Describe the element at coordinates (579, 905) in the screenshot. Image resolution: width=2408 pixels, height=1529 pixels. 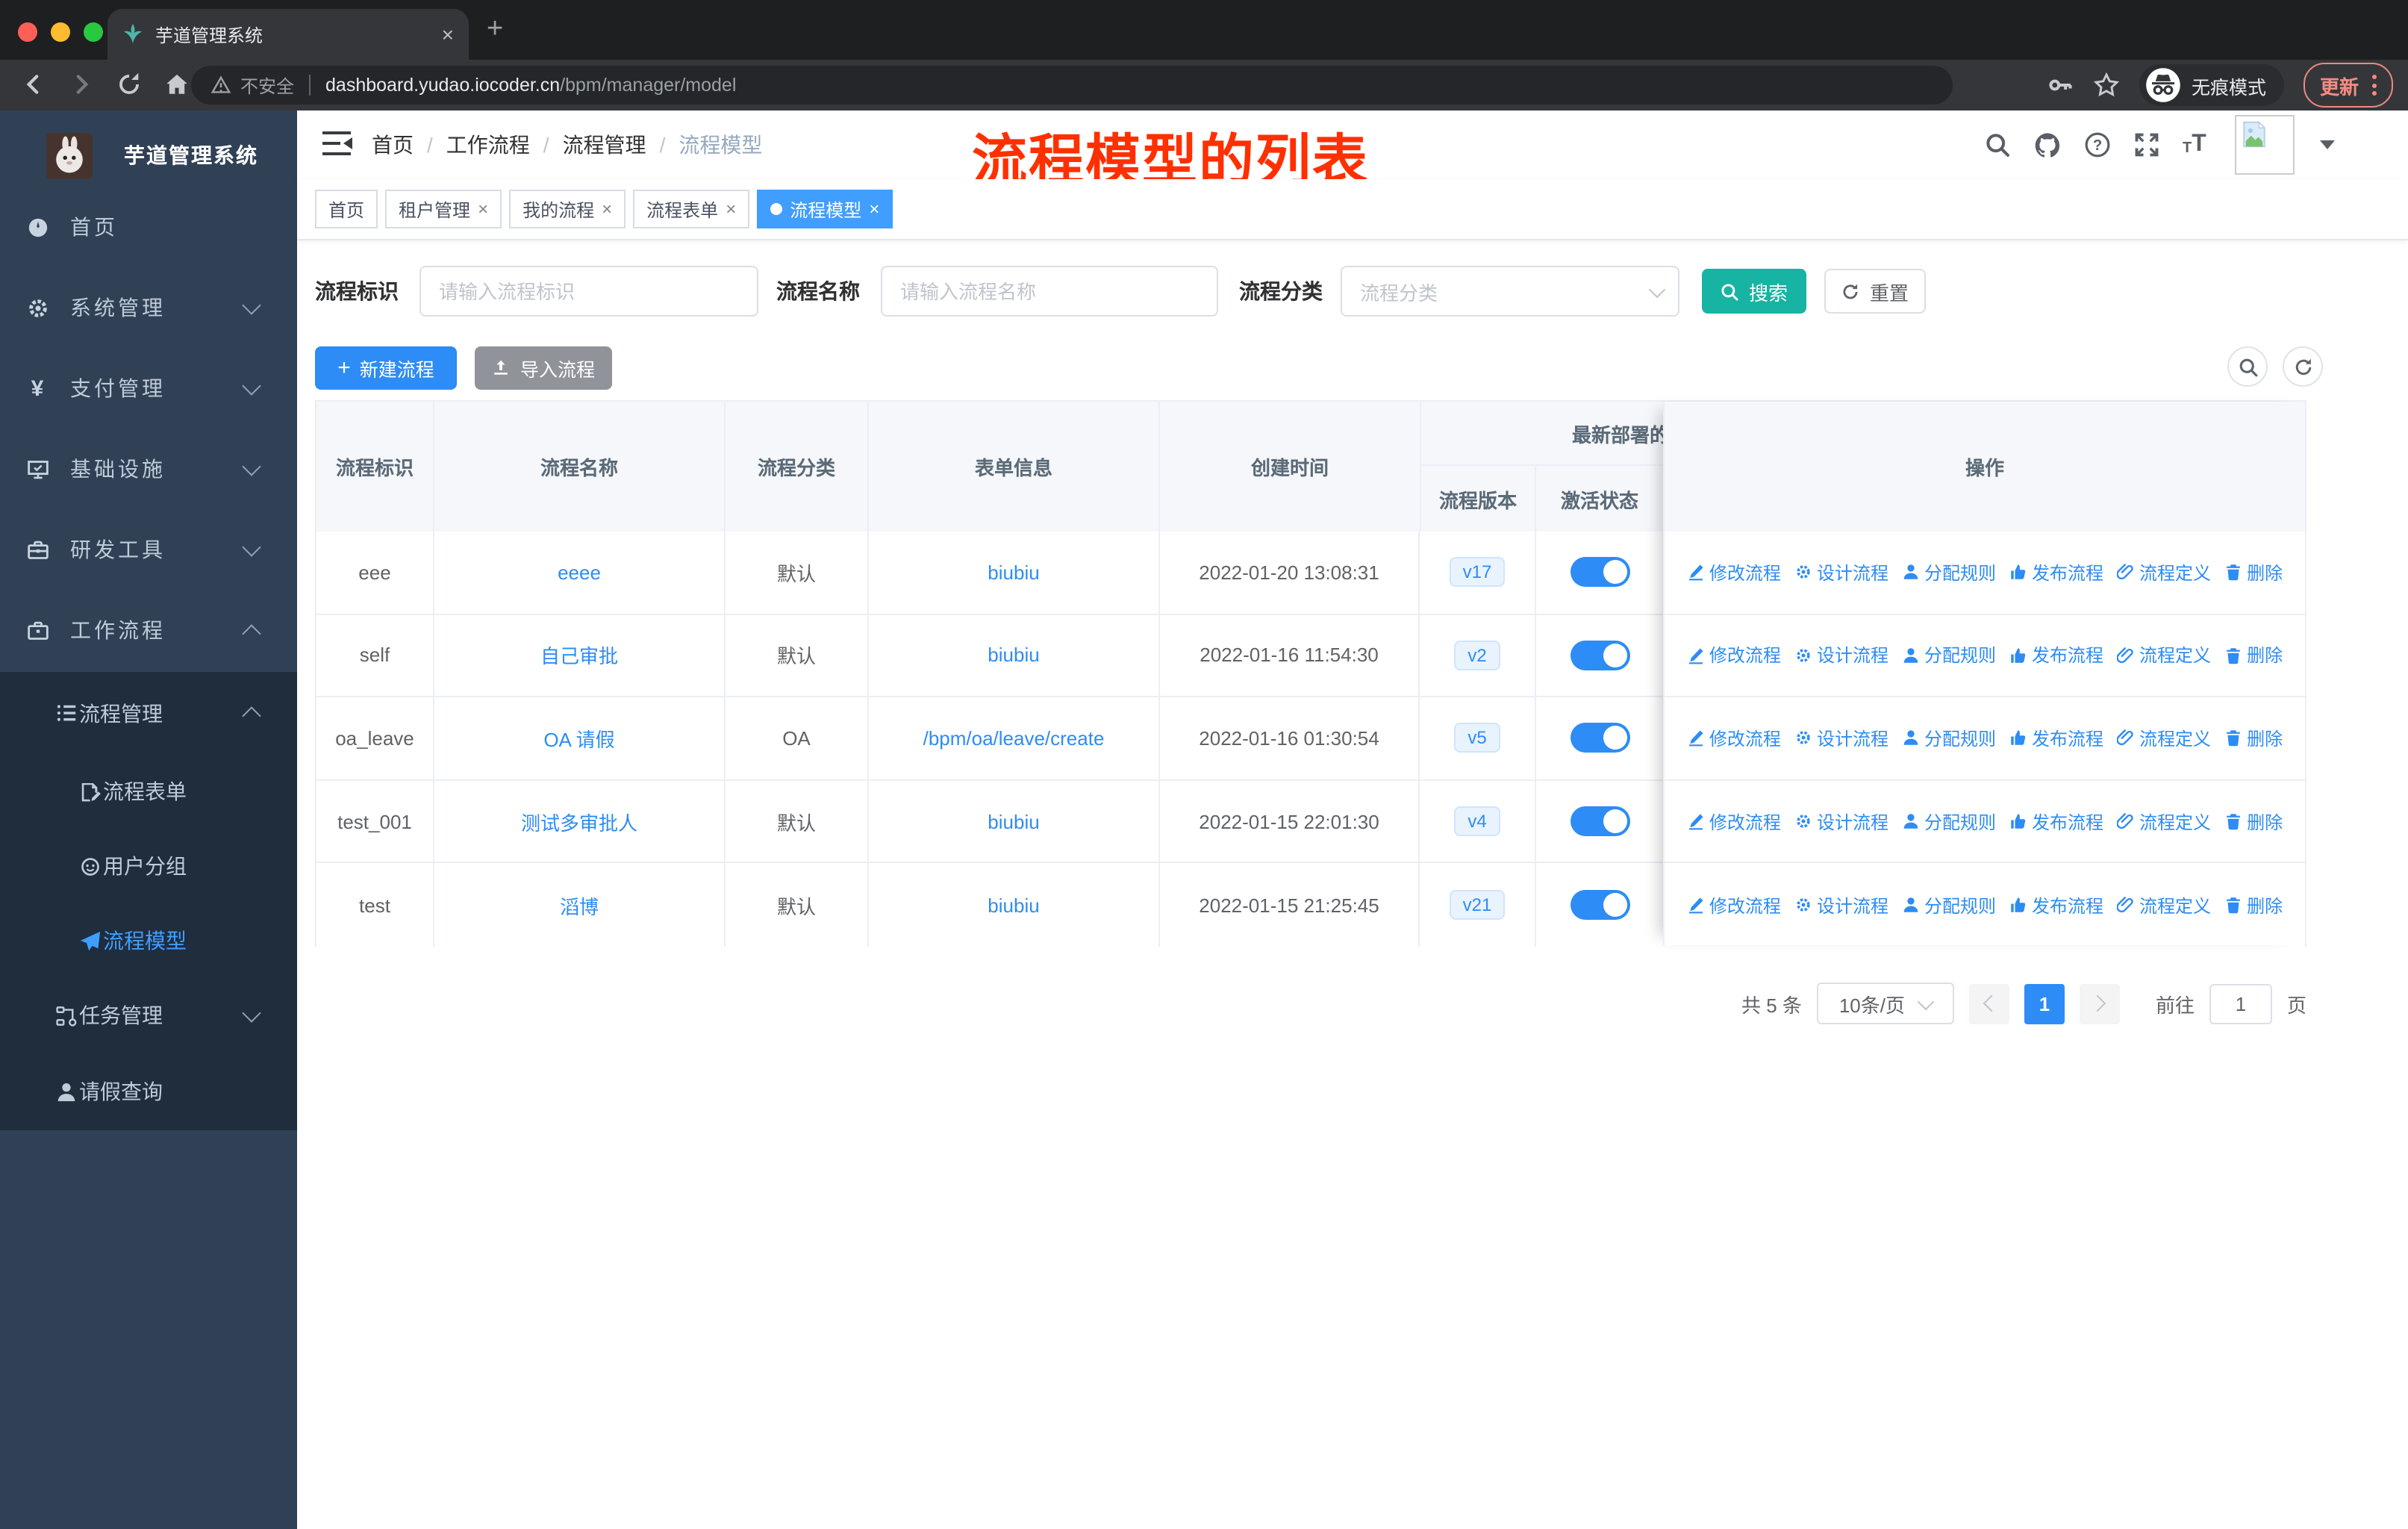
I see `process-name-link: 滔博` at that location.